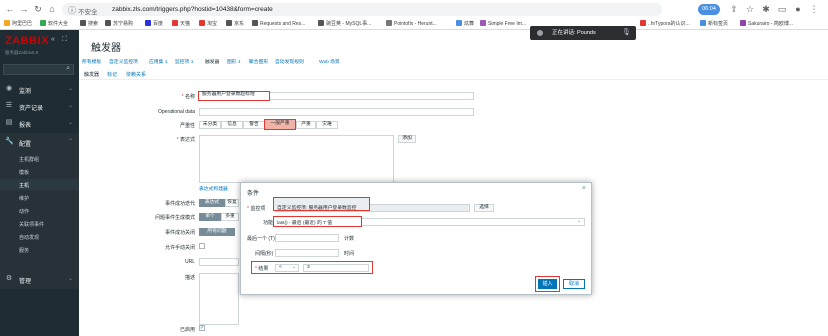  What do you see at coordinates (91, 61) in the screenshot?
I see `breadcrumb-all-templates: 所有模板` at bounding box center [91, 61].